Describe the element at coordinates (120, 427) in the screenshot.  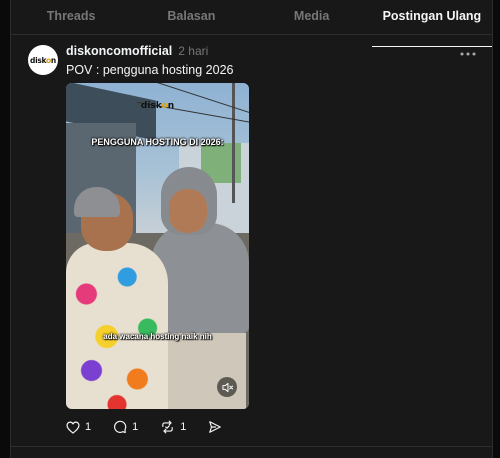
I see `comment-icon` at that location.